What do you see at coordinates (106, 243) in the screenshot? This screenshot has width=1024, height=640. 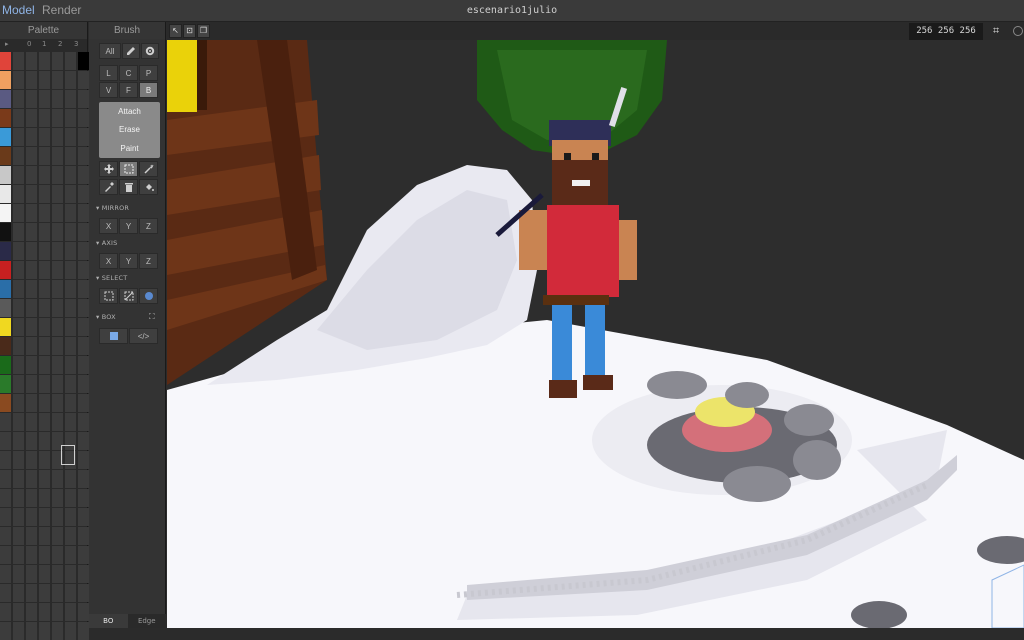 I see `axis-section-label: ▾ AXIS` at bounding box center [106, 243].